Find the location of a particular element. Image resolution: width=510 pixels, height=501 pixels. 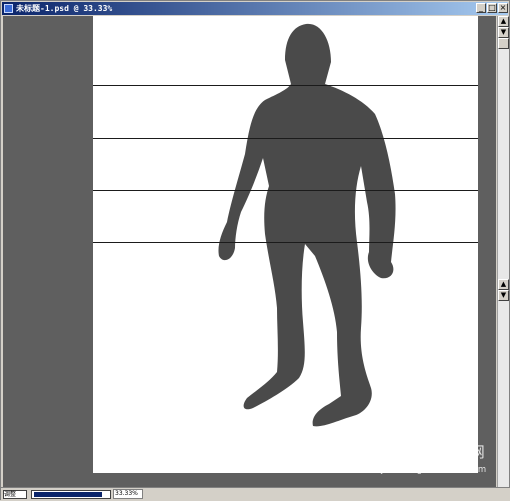

watermark-line-1: 查字典 教程网 is located at coordinates (432, 452).